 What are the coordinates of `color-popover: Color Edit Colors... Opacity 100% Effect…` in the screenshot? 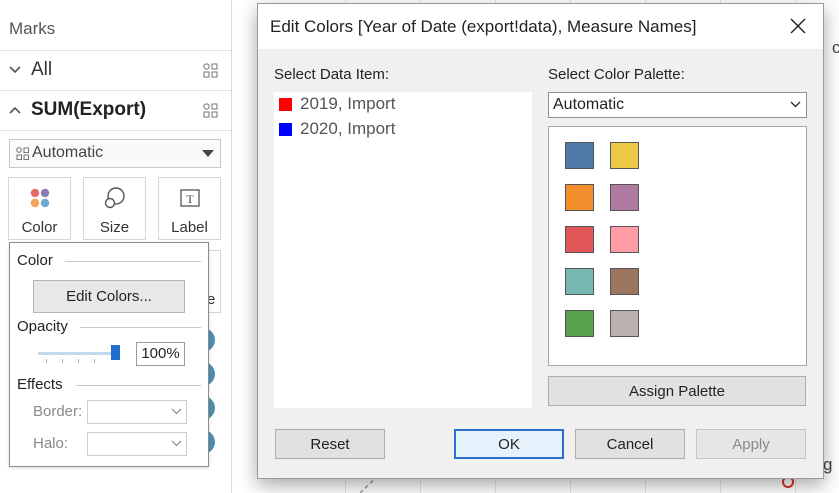 It's located at (109, 354).